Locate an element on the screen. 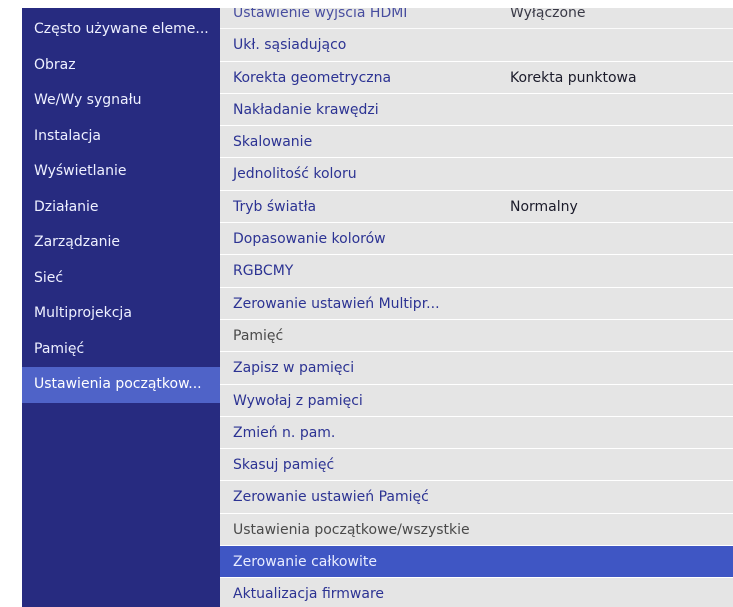  menu-item-label: Jednolitość koloru is located at coordinates (295, 174).